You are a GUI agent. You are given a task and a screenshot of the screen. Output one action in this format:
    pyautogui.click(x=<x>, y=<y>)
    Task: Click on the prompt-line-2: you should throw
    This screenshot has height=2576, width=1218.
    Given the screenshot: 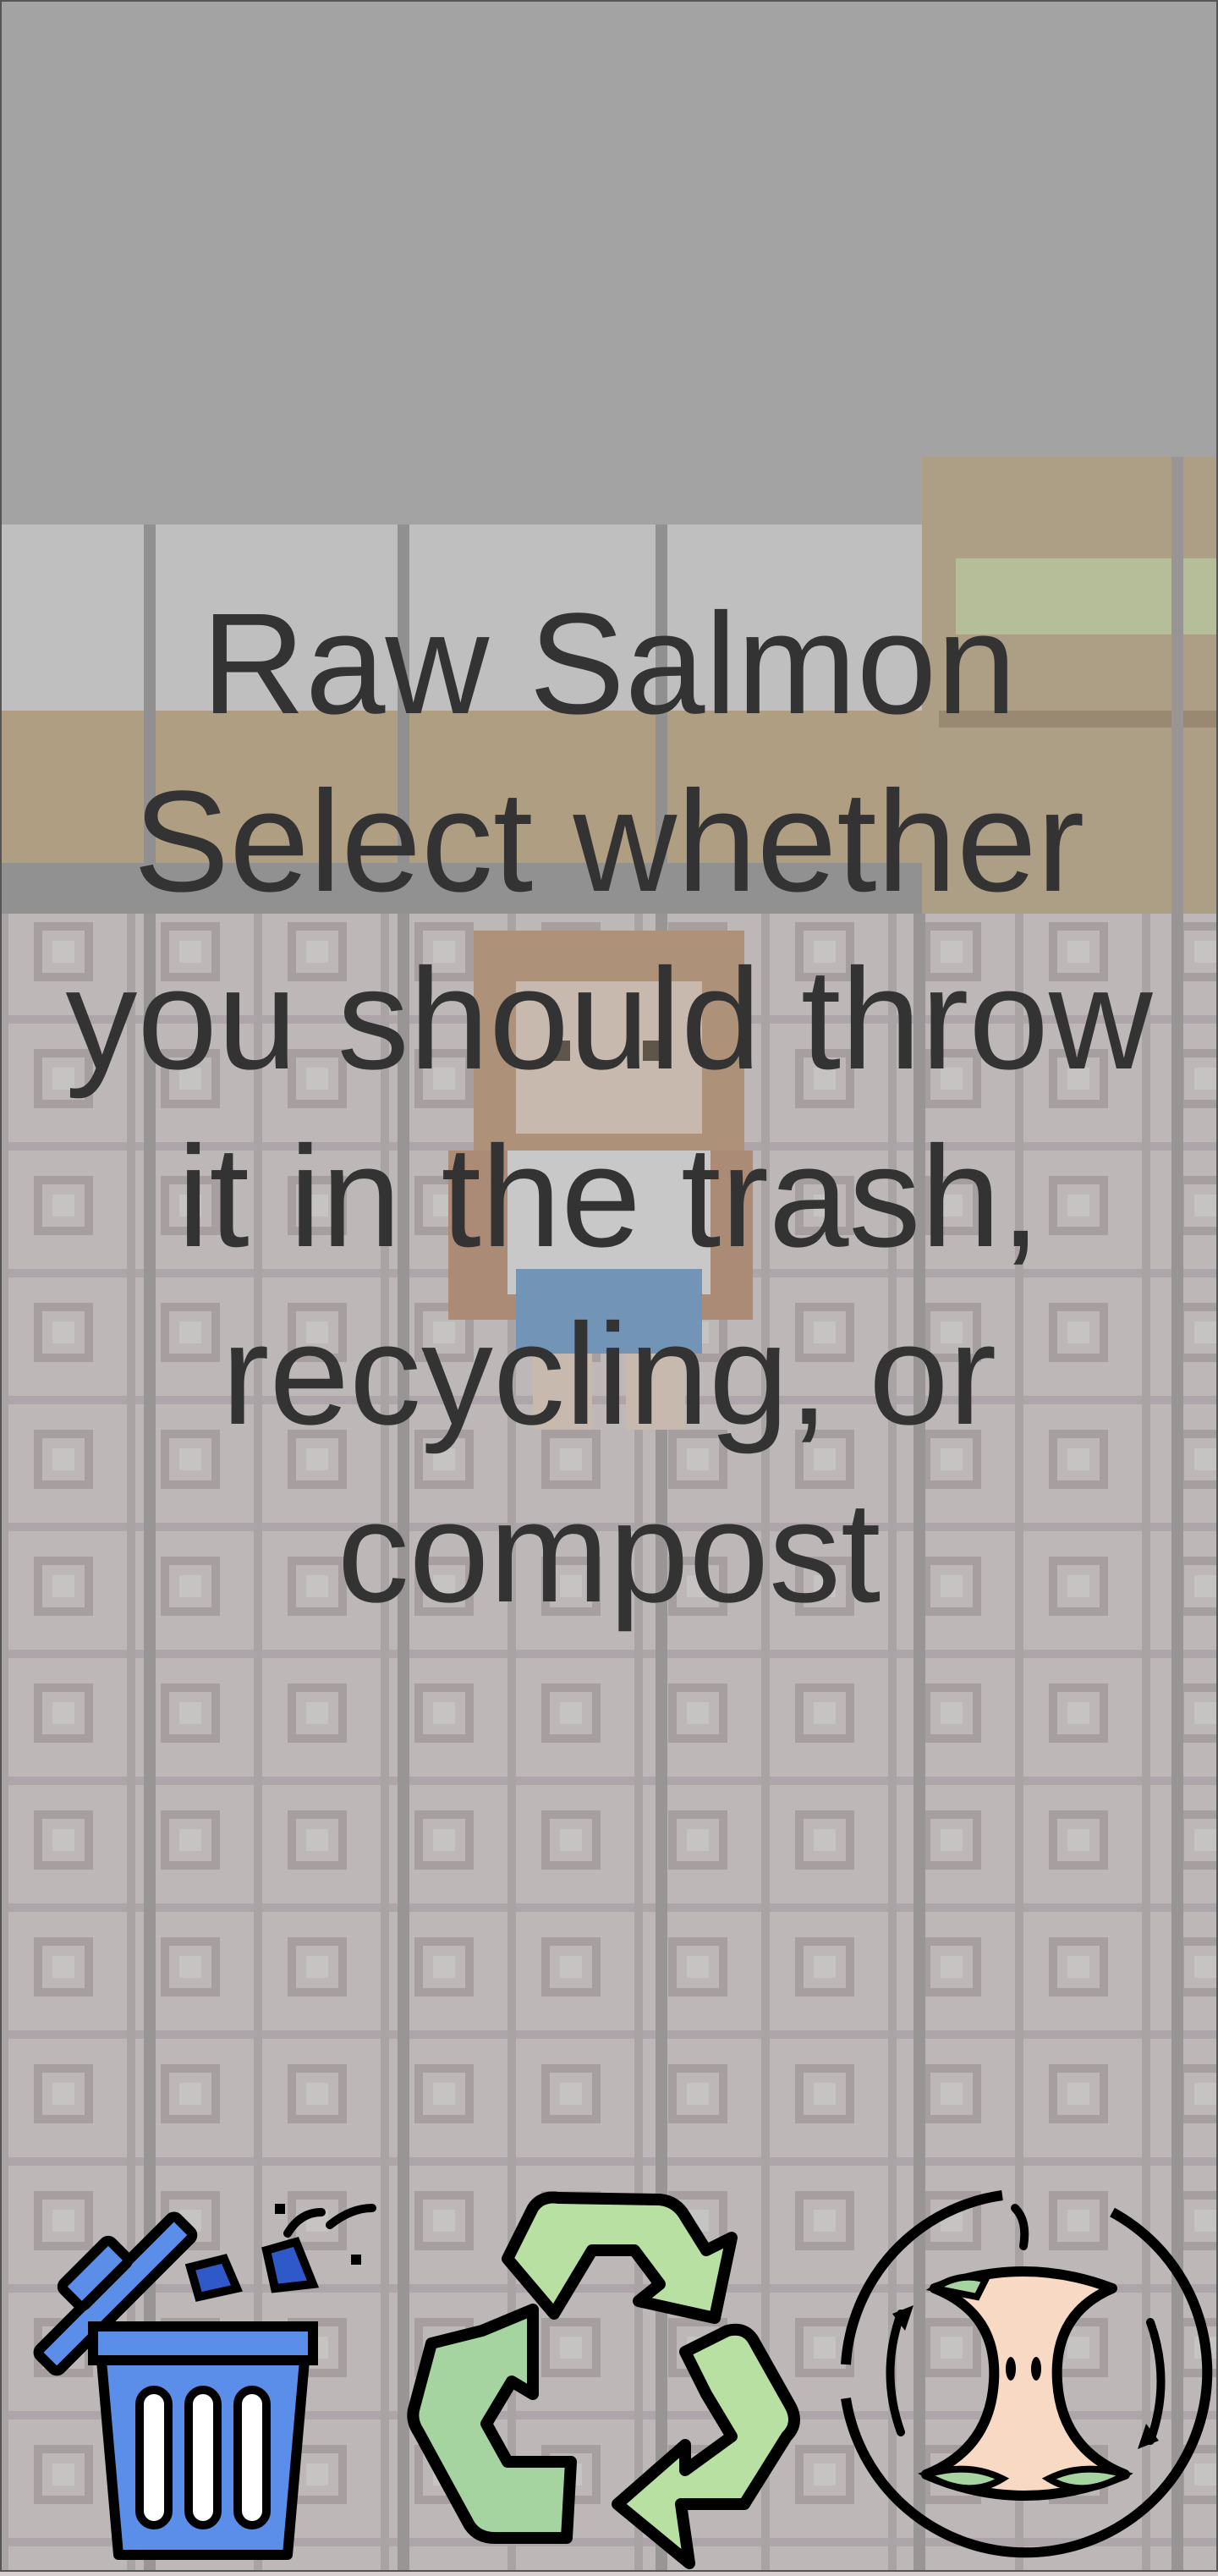 What is the action you would take?
    pyautogui.click(x=609, y=1020)
    